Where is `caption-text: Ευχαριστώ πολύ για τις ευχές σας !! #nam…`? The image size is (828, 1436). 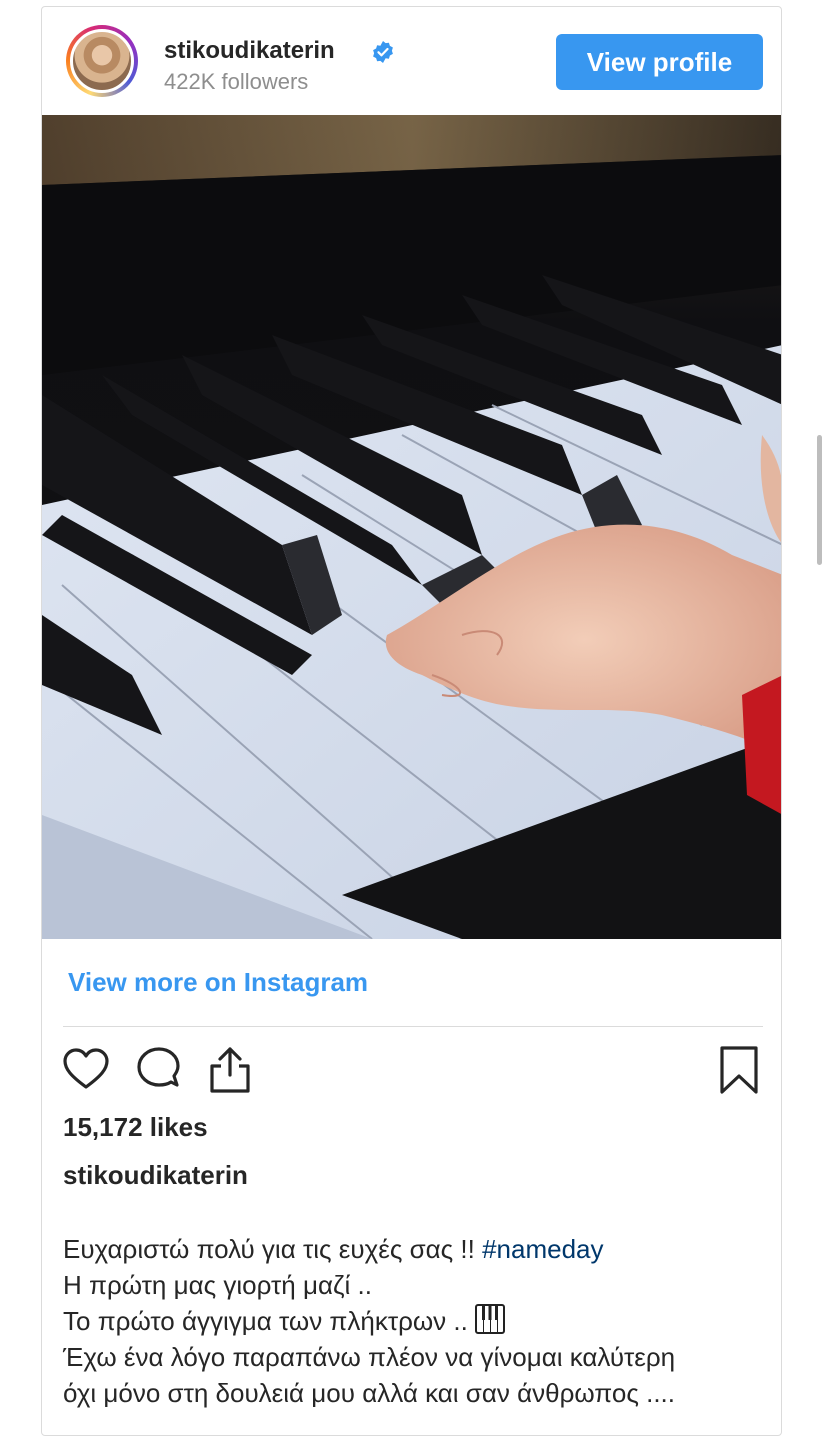
caption-text: Ευχαριστώ πολύ για τις ευχές σας !! #nam… is located at coordinates (418, 1321).